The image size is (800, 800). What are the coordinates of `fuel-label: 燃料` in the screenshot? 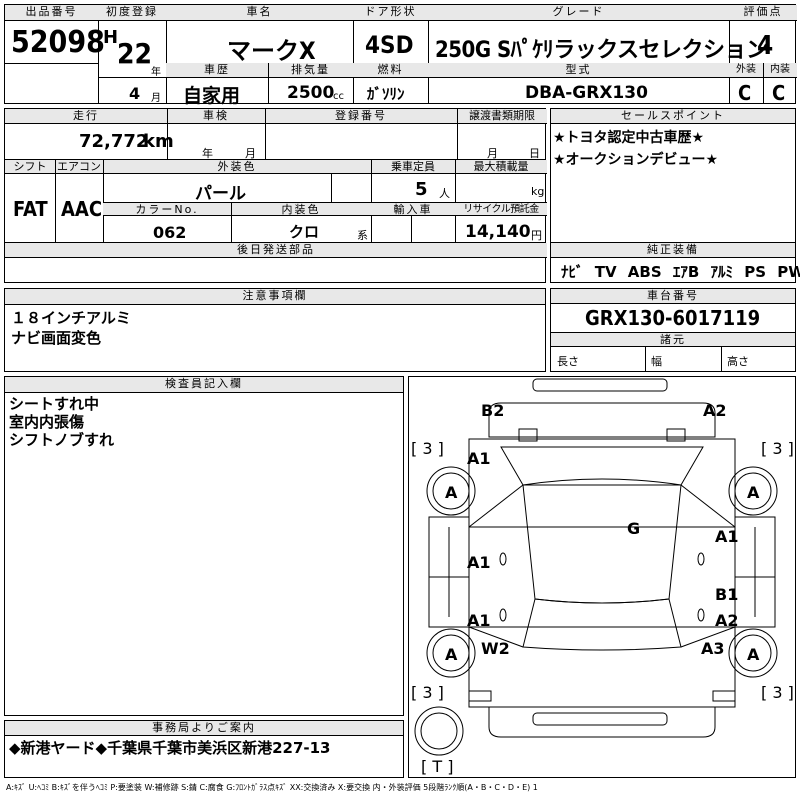 It's located at (390, 70).